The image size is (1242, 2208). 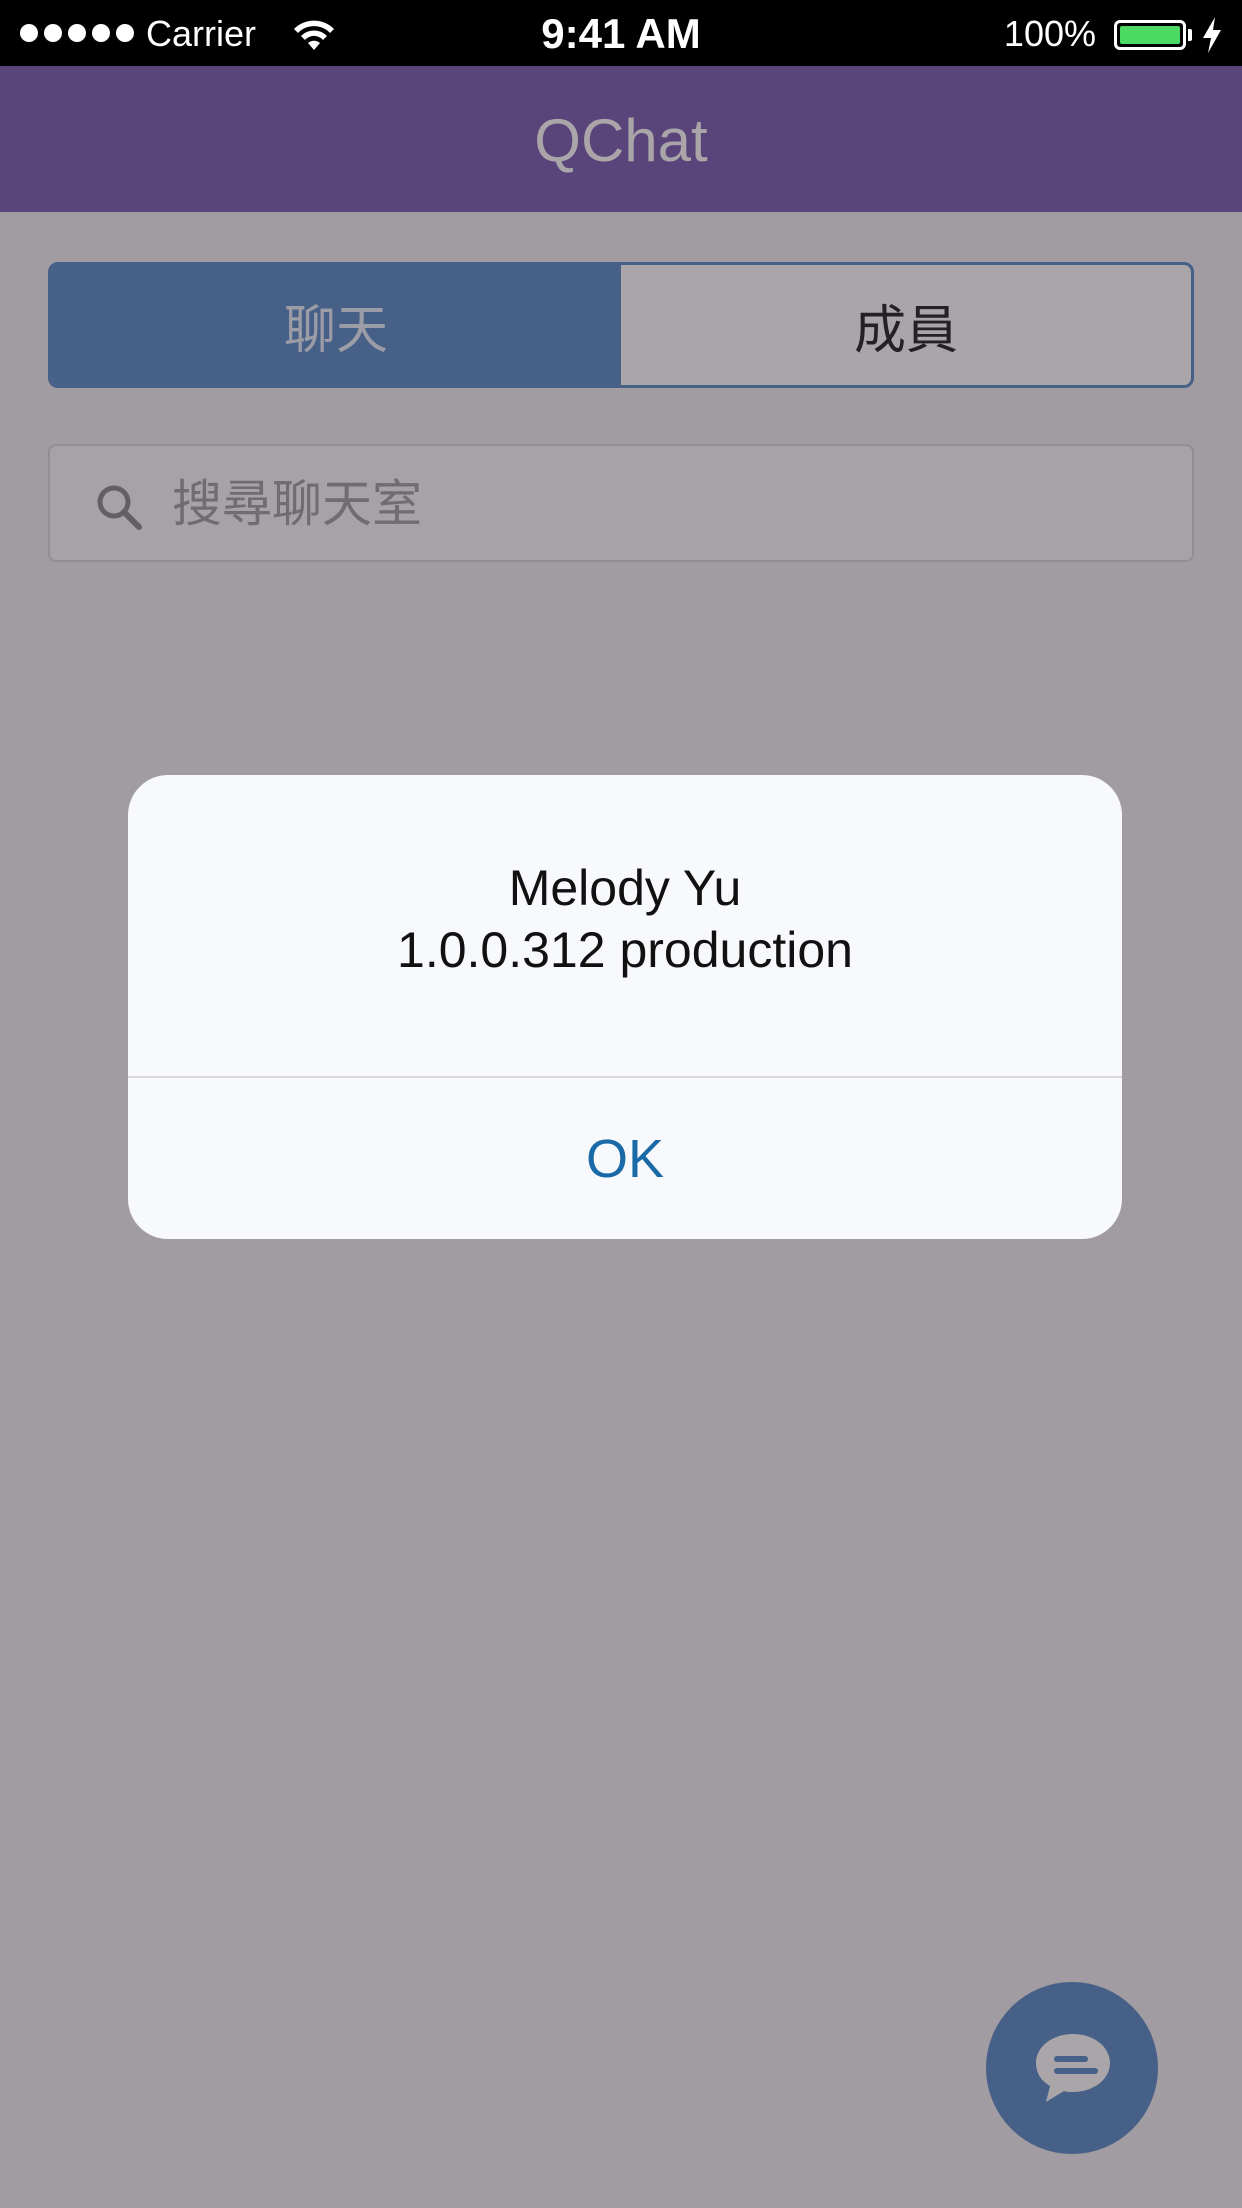 I want to click on ok-button: OK, so click(x=625, y=1158).